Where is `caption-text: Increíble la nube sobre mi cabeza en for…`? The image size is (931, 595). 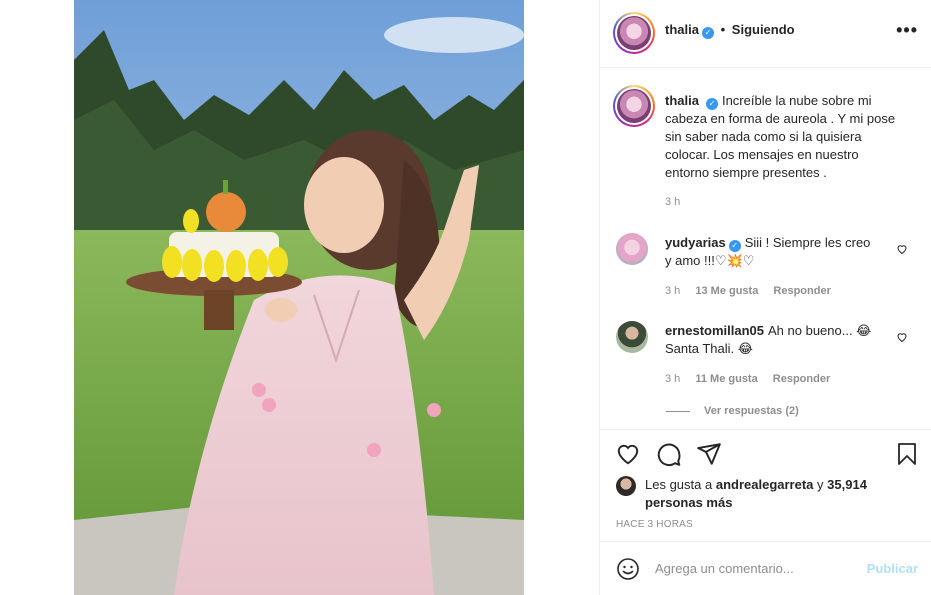
caption-text: Increíble la nube sobre mi cabeza en for… is located at coordinates (780, 136).